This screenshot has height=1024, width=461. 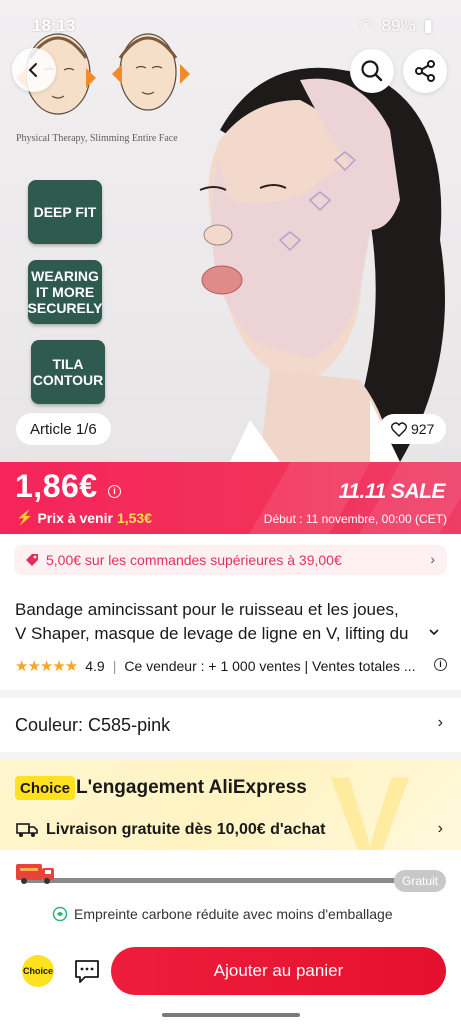 What do you see at coordinates (60, 914) in the screenshot?
I see `eco-recycle-icon` at bounding box center [60, 914].